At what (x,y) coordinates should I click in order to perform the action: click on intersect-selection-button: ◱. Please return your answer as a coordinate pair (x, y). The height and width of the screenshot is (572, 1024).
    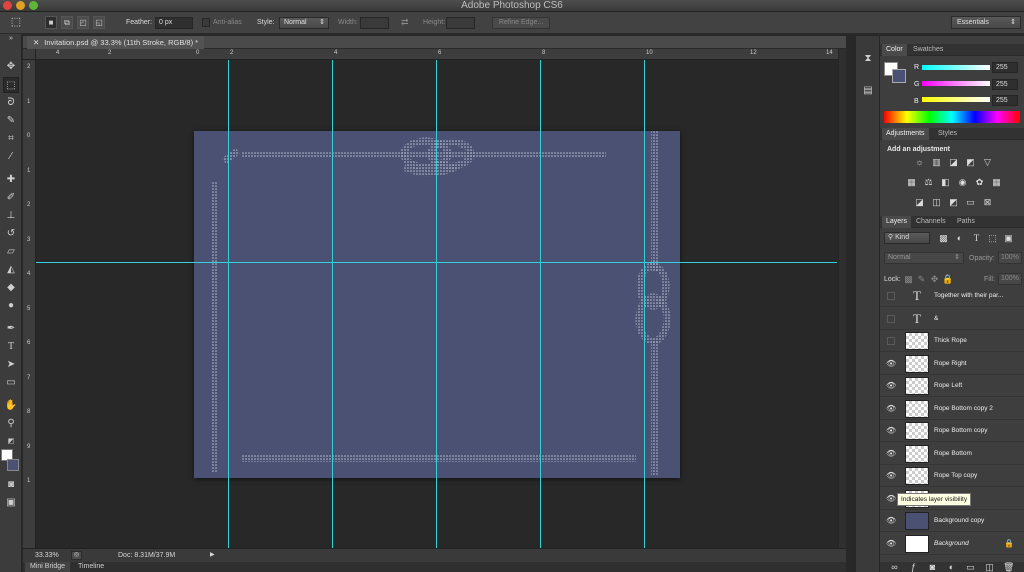
    Looking at the image, I should click on (99, 22).